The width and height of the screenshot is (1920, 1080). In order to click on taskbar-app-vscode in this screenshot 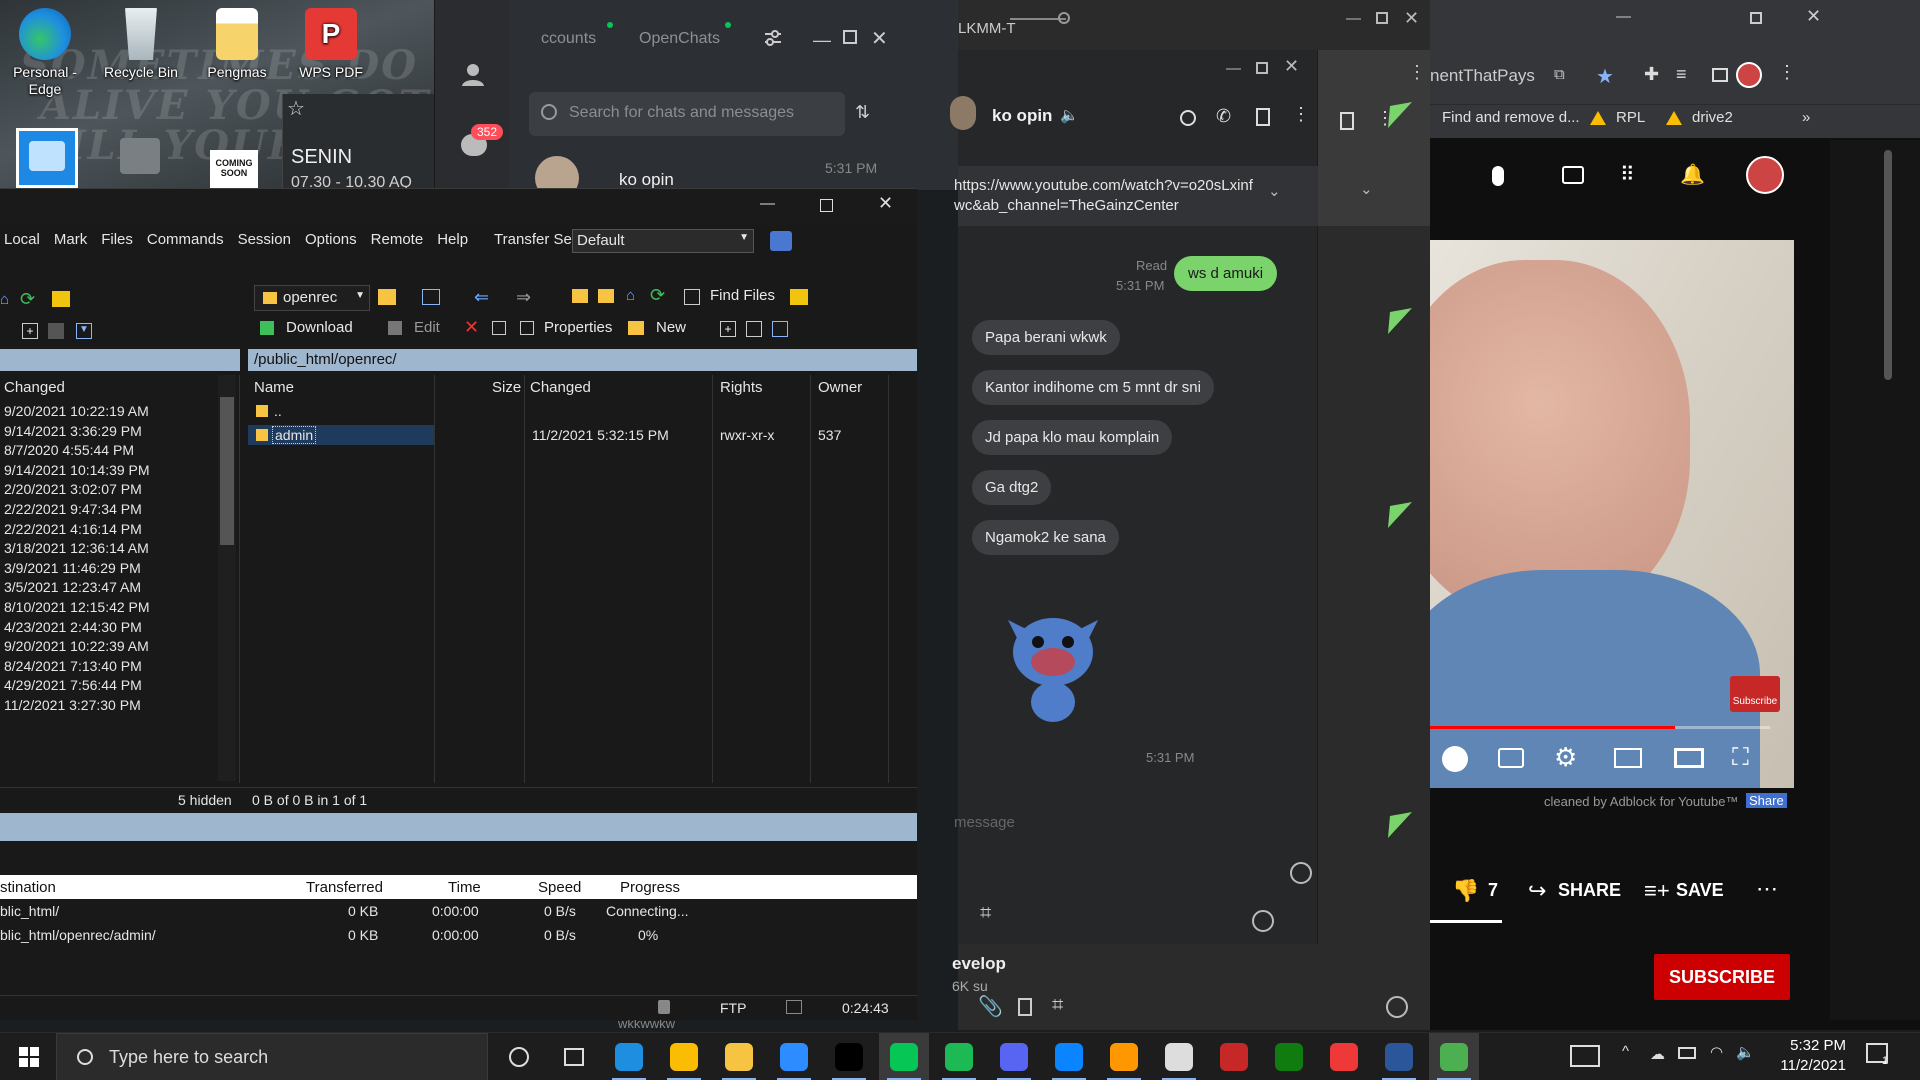, I will do `click(1069, 1056)`.